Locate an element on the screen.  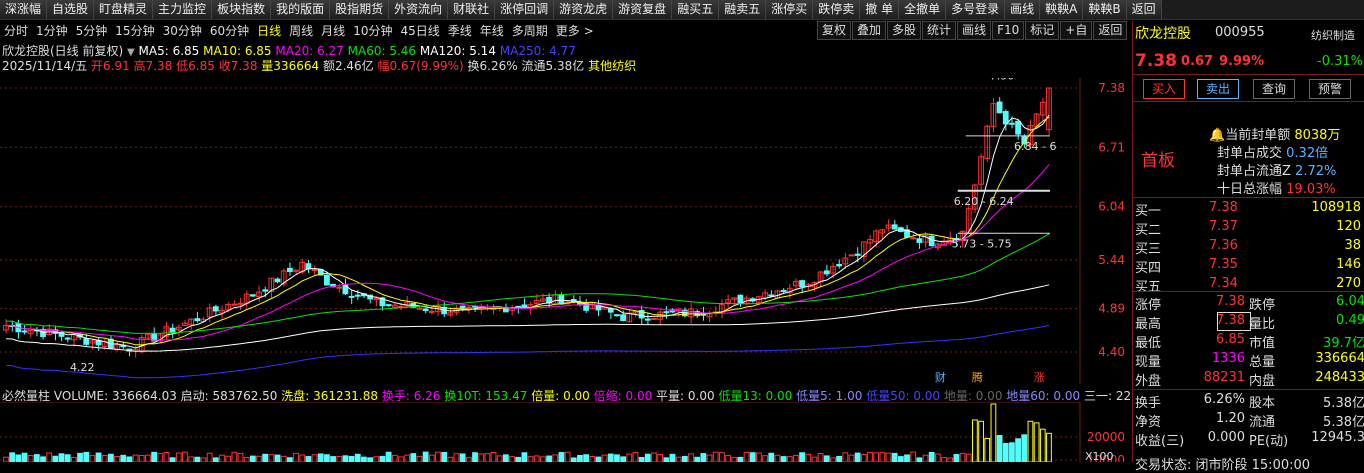
period-tab: 多周期 is located at coordinates (530, 30).